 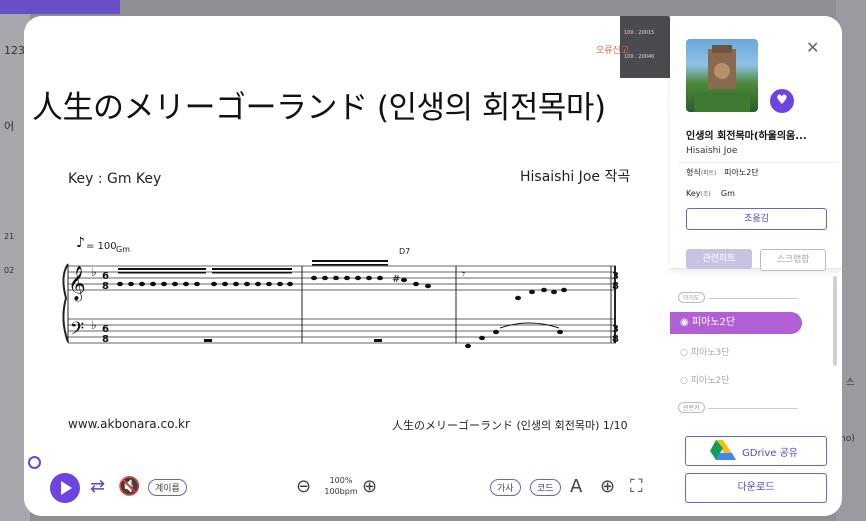 What do you see at coordinates (167, 487) in the screenshot?
I see `scale-name-button: 계이름` at bounding box center [167, 487].